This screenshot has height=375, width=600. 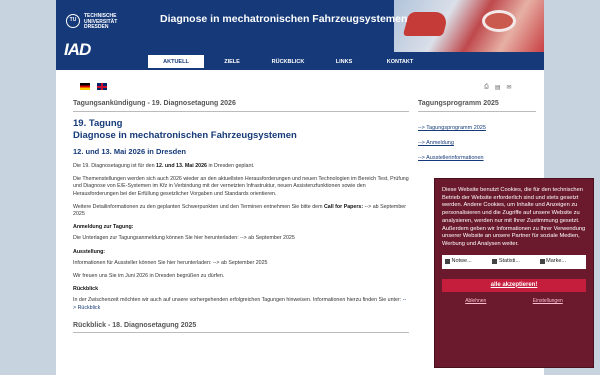 What do you see at coordinates (129, 151) in the screenshot?
I see `conference-date: 12. und 13. Mai 2026 in Dresden` at bounding box center [129, 151].